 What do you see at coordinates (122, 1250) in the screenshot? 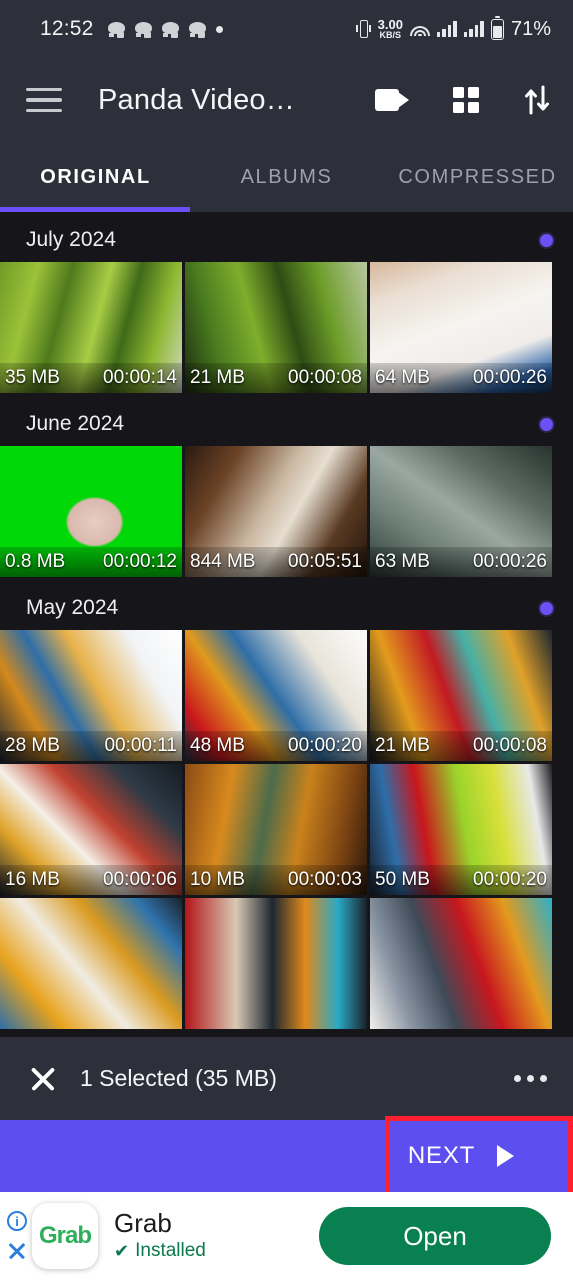
I see `check-icon: ✔` at bounding box center [122, 1250].